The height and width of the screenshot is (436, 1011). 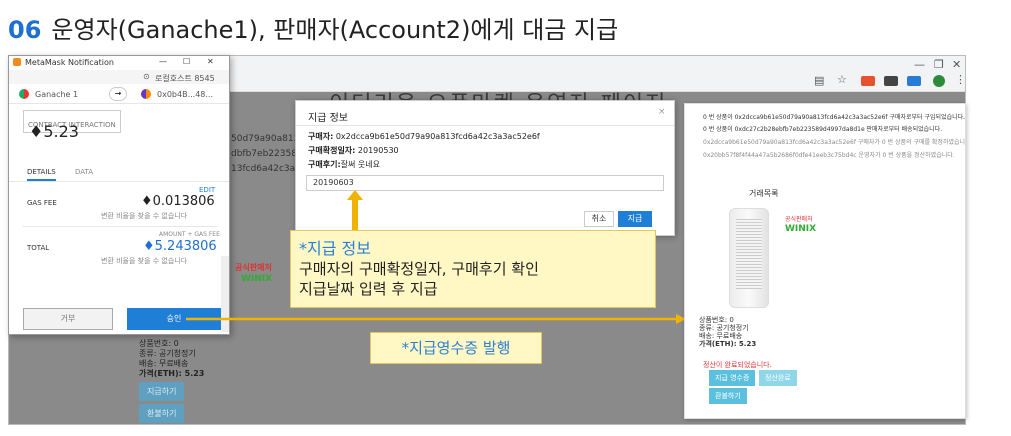 What do you see at coordinates (41, 174) in the screenshot?
I see `tab-details: DETAILS` at bounding box center [41, 174].